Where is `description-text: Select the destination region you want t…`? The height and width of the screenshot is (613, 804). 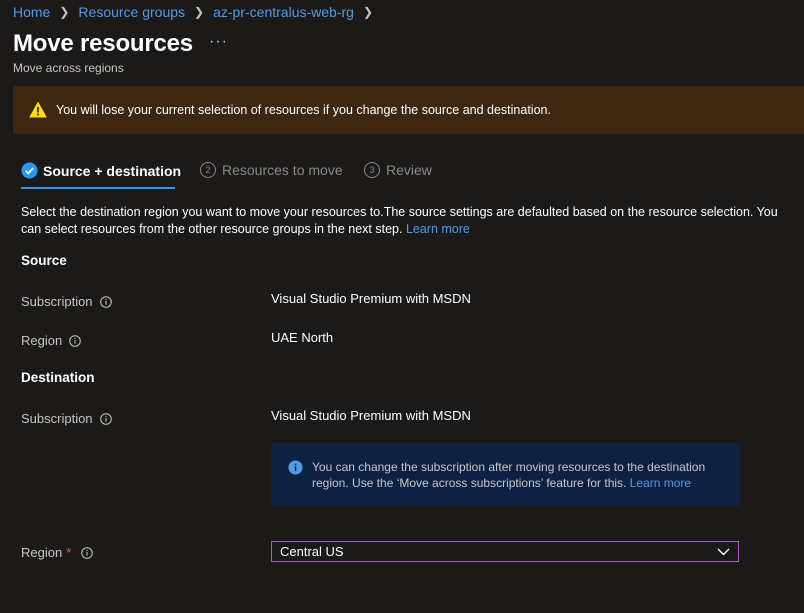
description-text: Select the destination region you want t… is located at coordinates (399, 220).